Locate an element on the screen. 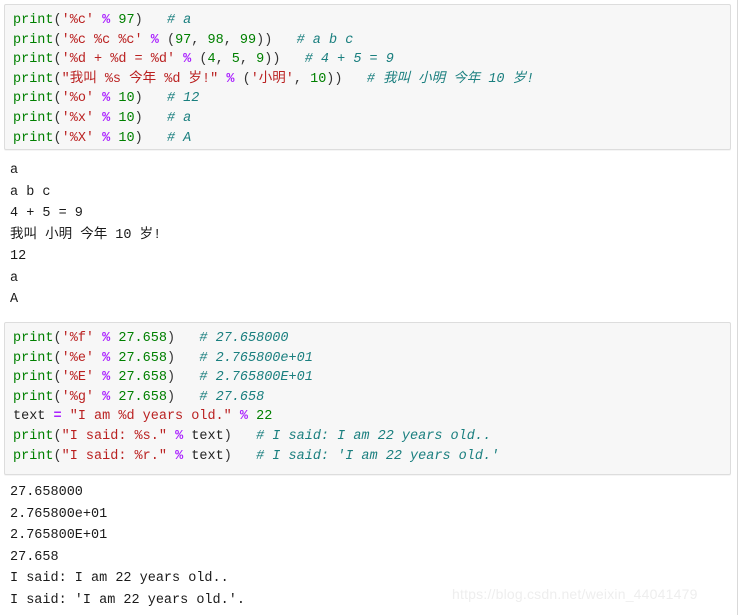 The width and height of the screenshot is (748, 615). code-token: # a b c is located at coordinates (325, 40).